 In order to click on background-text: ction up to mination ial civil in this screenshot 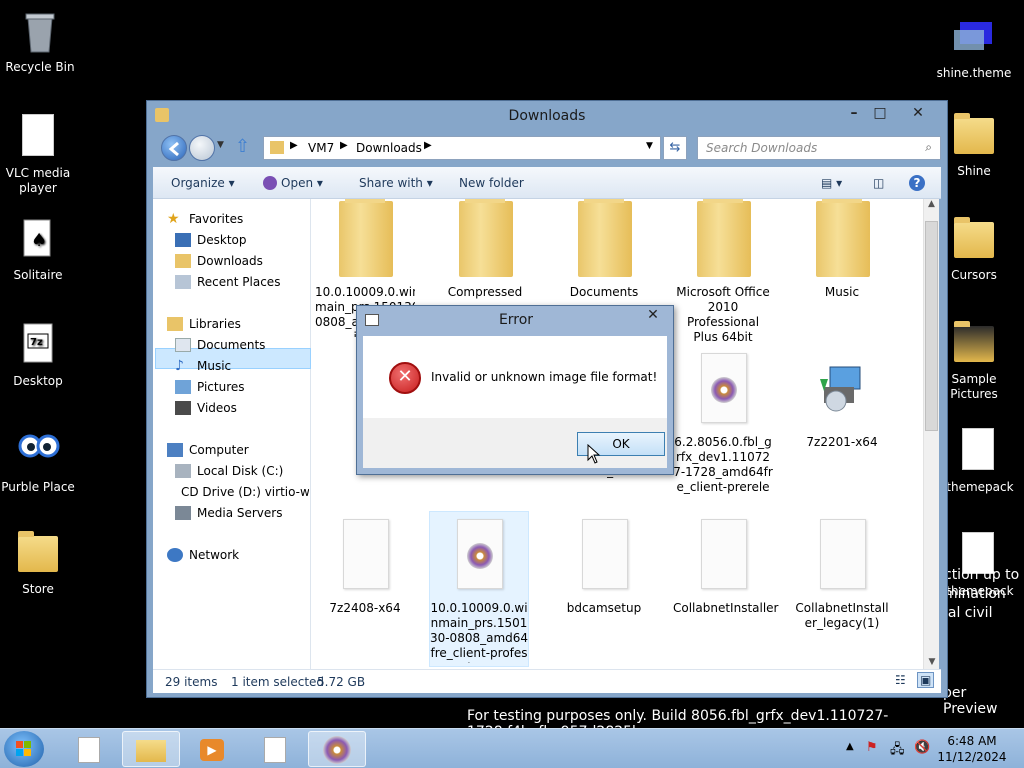, I will do `click(984, 594)`.